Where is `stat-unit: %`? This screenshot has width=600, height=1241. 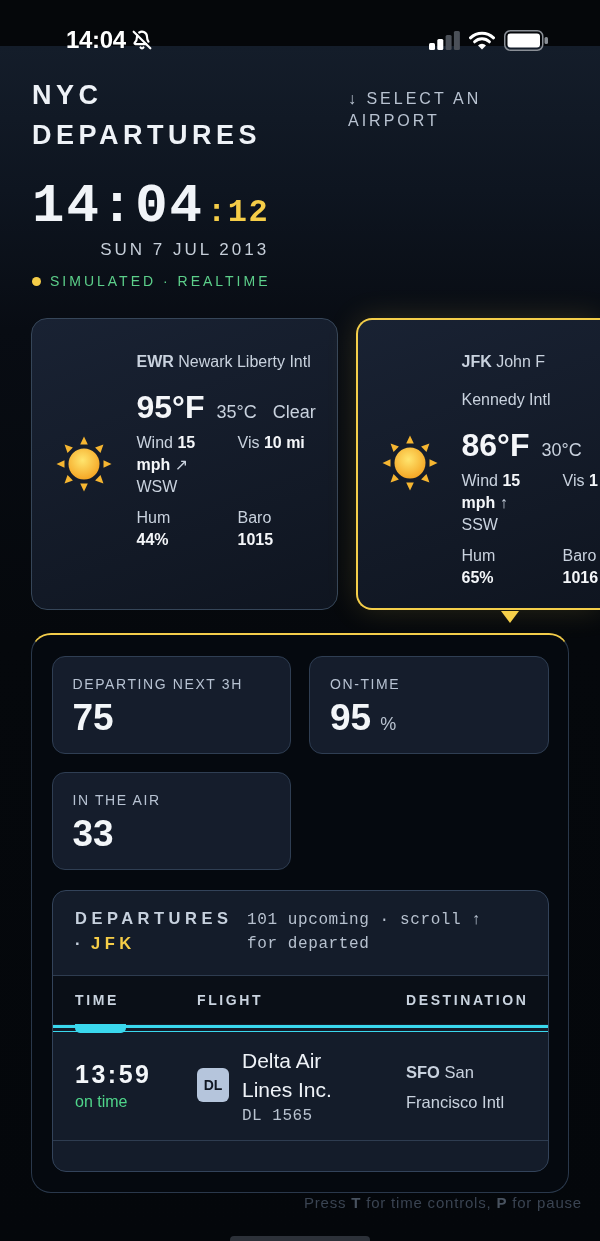
stat-unit: % is located at coordinates (388, 723).